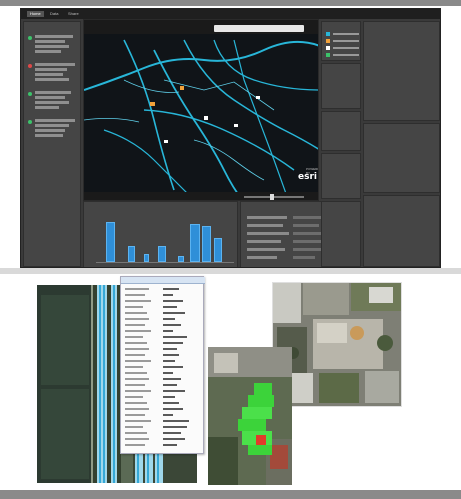  I want to click on bar-chart-panel, so click(160, 234).